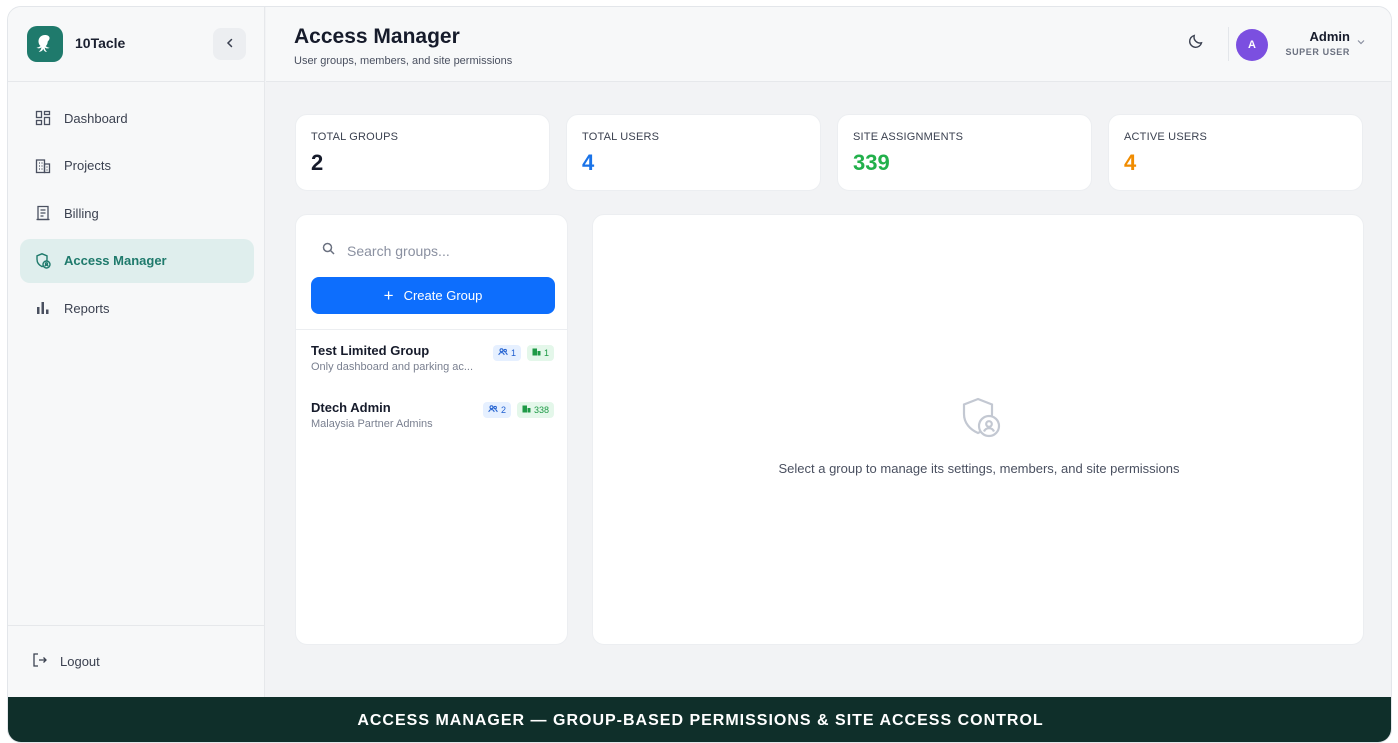  Describe the element at coordinates (1361, 43) in the screenshot. I see `chevron-down-icon` at that location.